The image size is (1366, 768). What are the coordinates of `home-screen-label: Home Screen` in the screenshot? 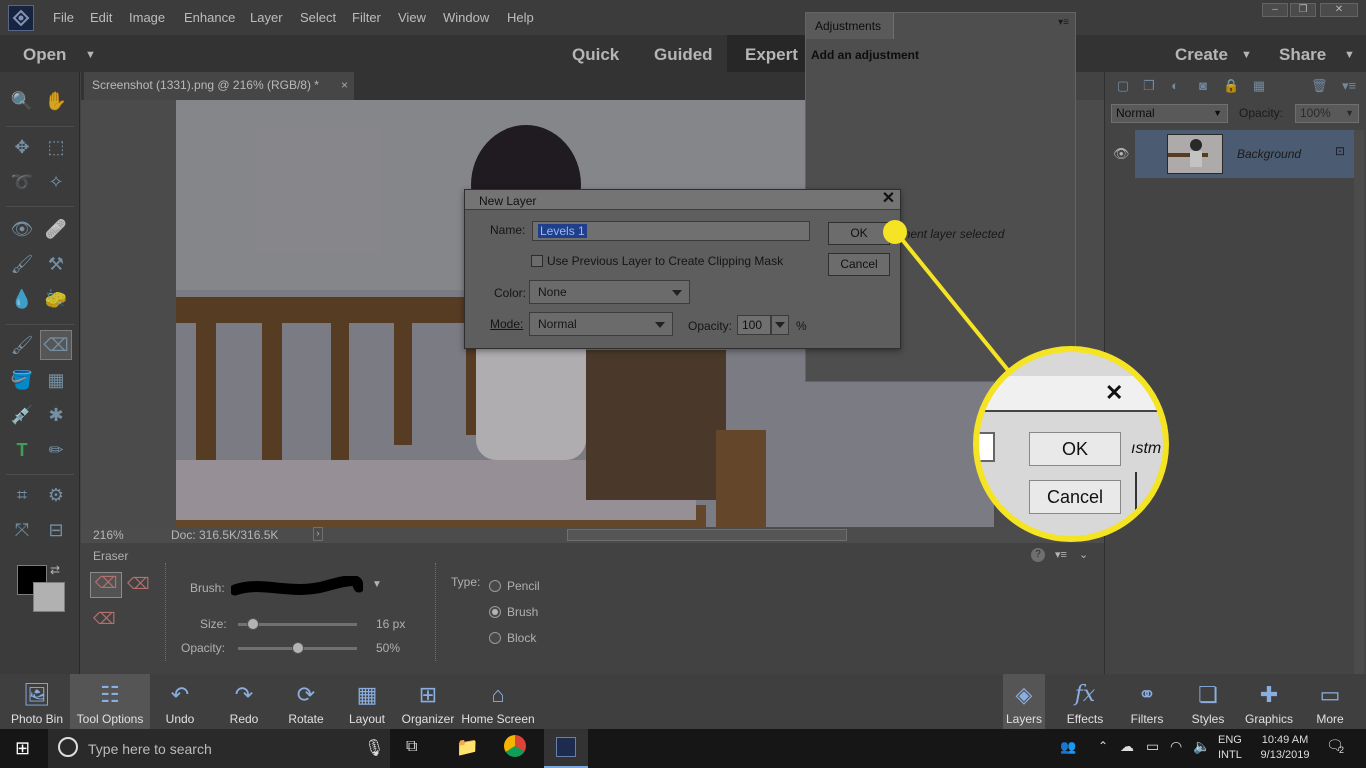 It's located at (498, 719).